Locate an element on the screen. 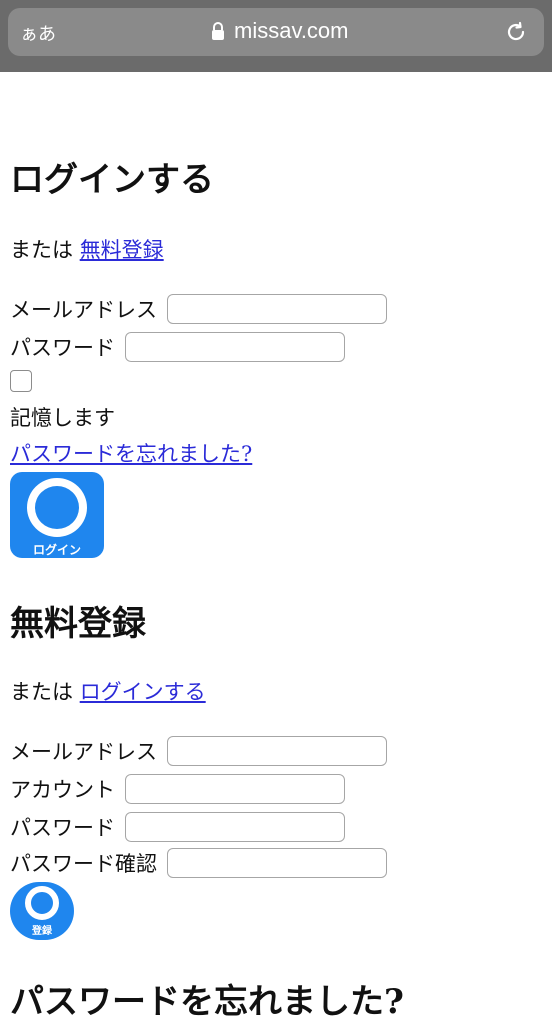 The image size is (552, 1024). register-or-login-line: または ログインする is located at coordinates (108, 691).